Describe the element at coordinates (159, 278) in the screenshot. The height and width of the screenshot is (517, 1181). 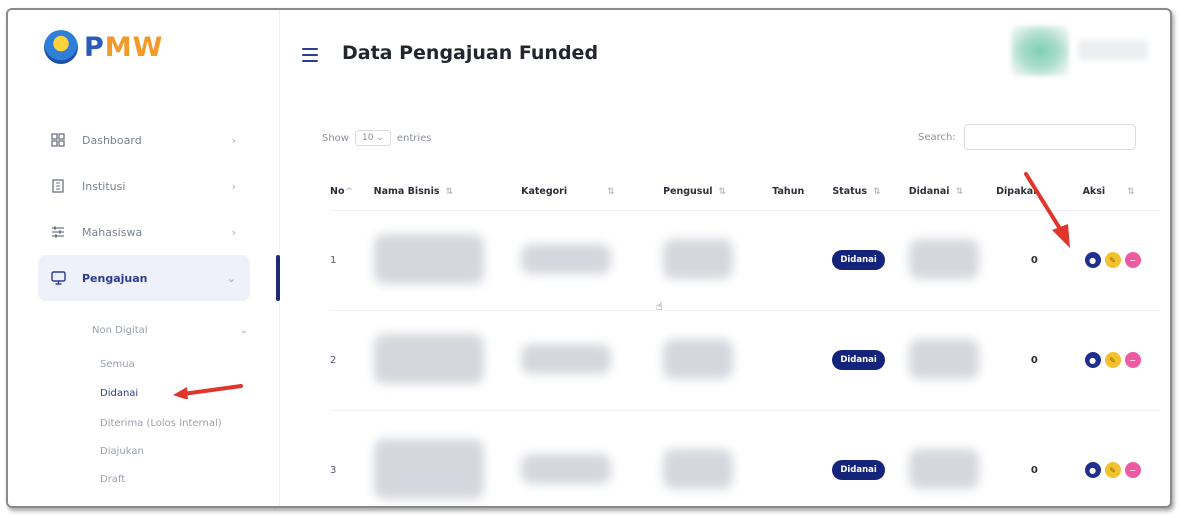
I see `sidebar-item-pengajuan: Pengajuan ⌄` at that location.